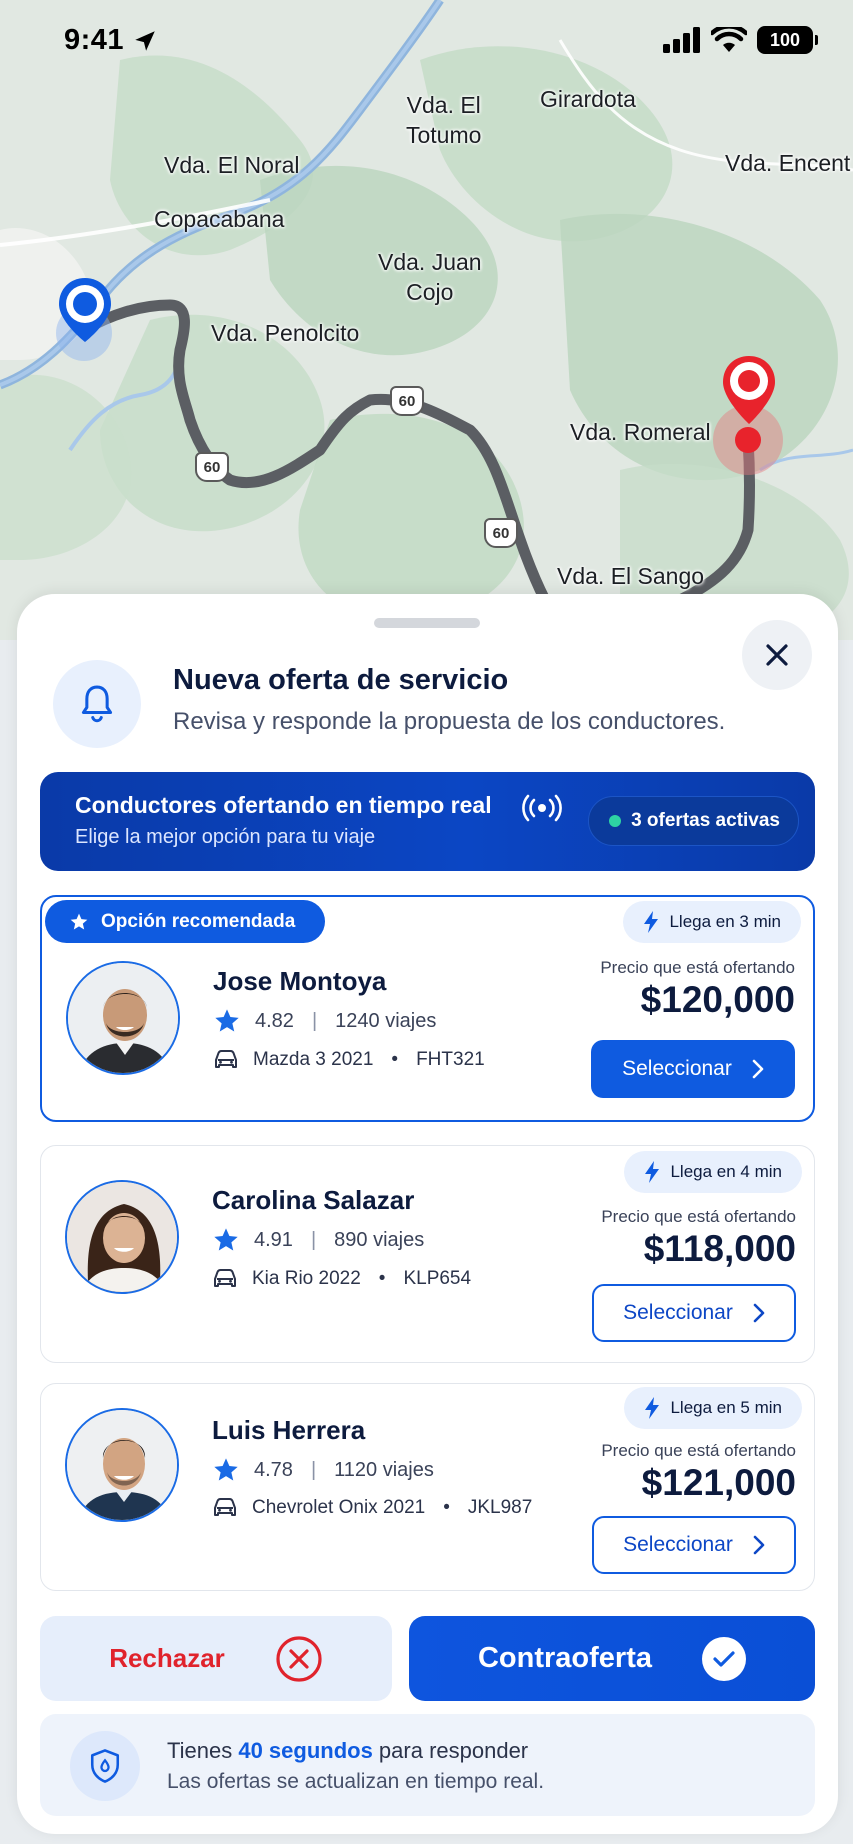 The width and height of the screenshot is (853, 1844). Describe the element at coordinates (323, 1470) in the screenshot. I see `driver-rating: 4.78 | 1120 viajes` at that location.